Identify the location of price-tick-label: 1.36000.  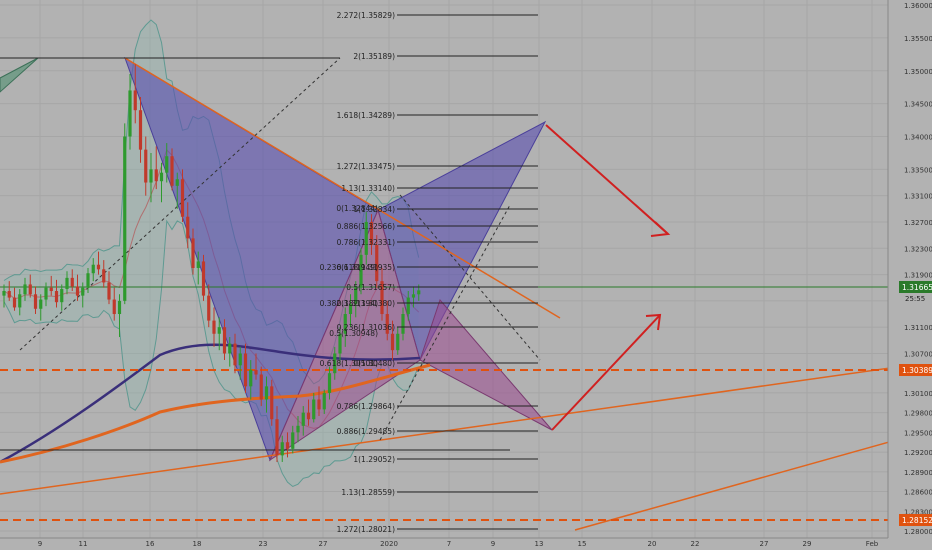
(918, 6).